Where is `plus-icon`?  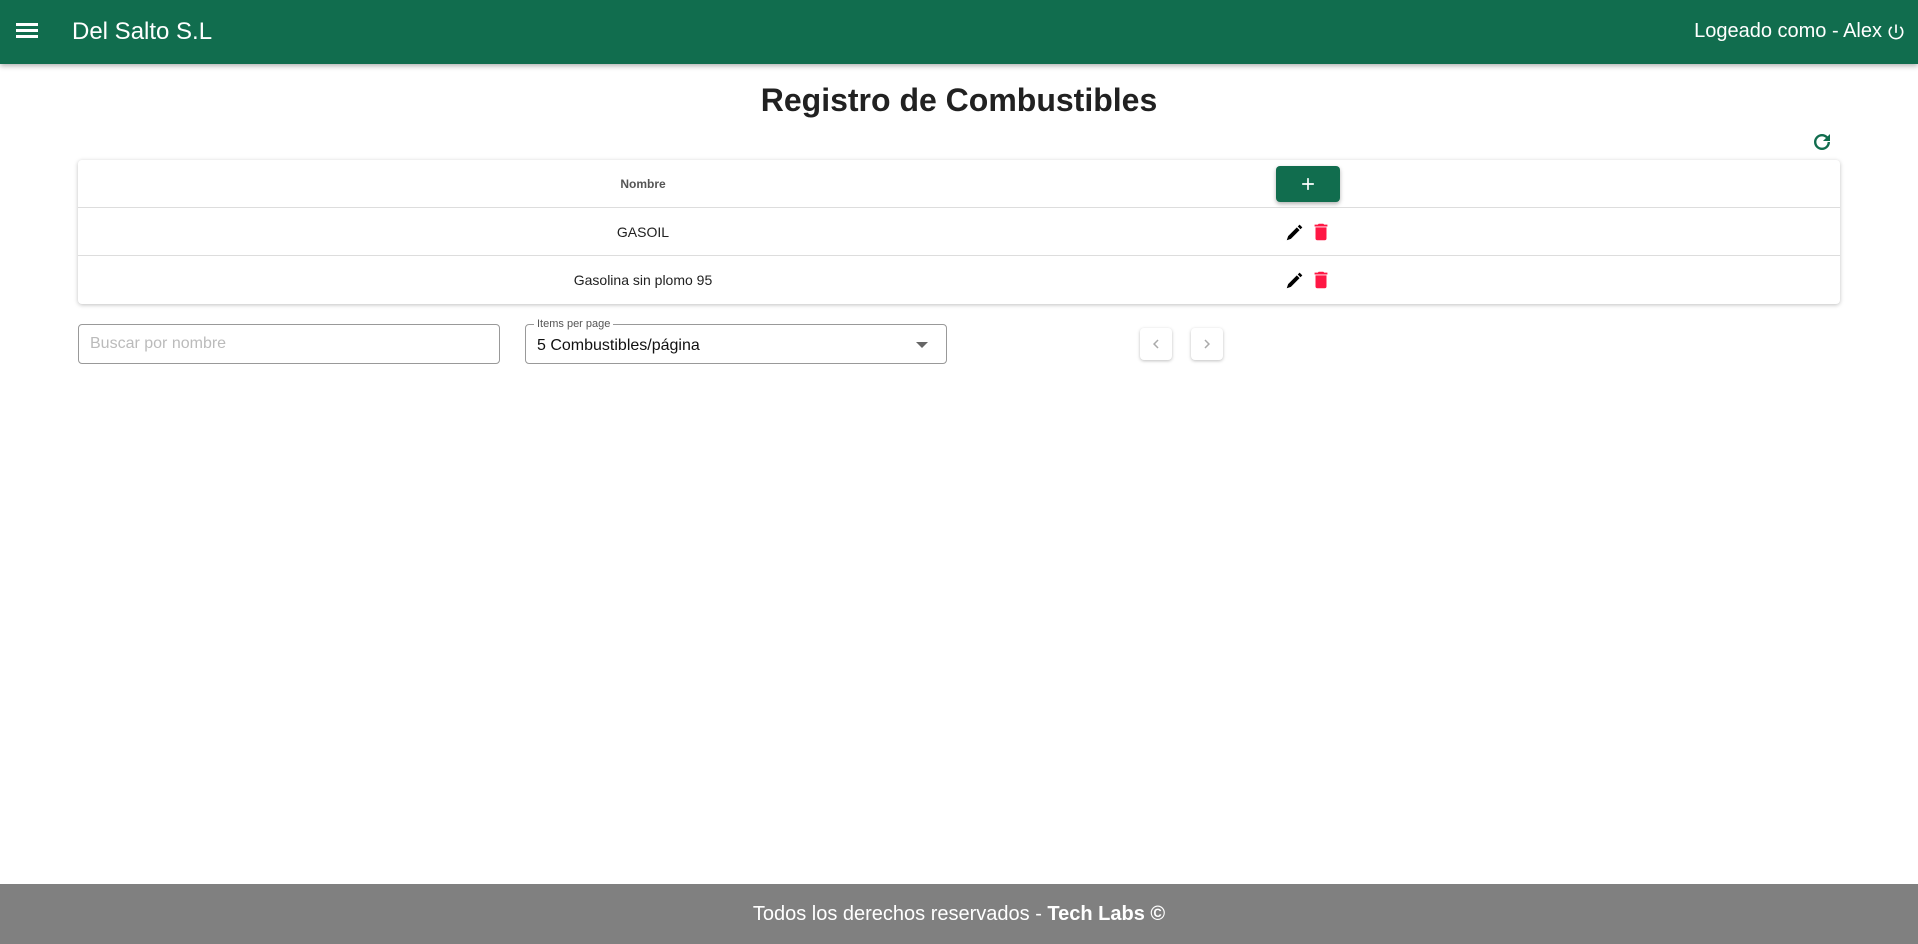 plus-icon is located at coordinates (1308, 183).